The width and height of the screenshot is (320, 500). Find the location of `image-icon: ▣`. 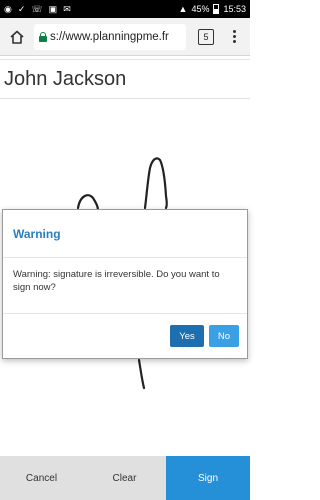

image-icon: ▣ is located at coordinates (53, 8).